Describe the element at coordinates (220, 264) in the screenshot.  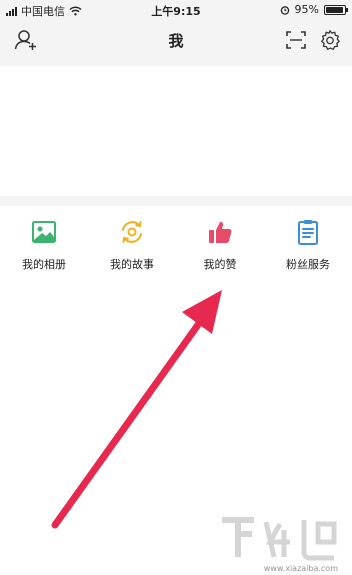
I see `grid-label-likes: 我的赞` at that location.